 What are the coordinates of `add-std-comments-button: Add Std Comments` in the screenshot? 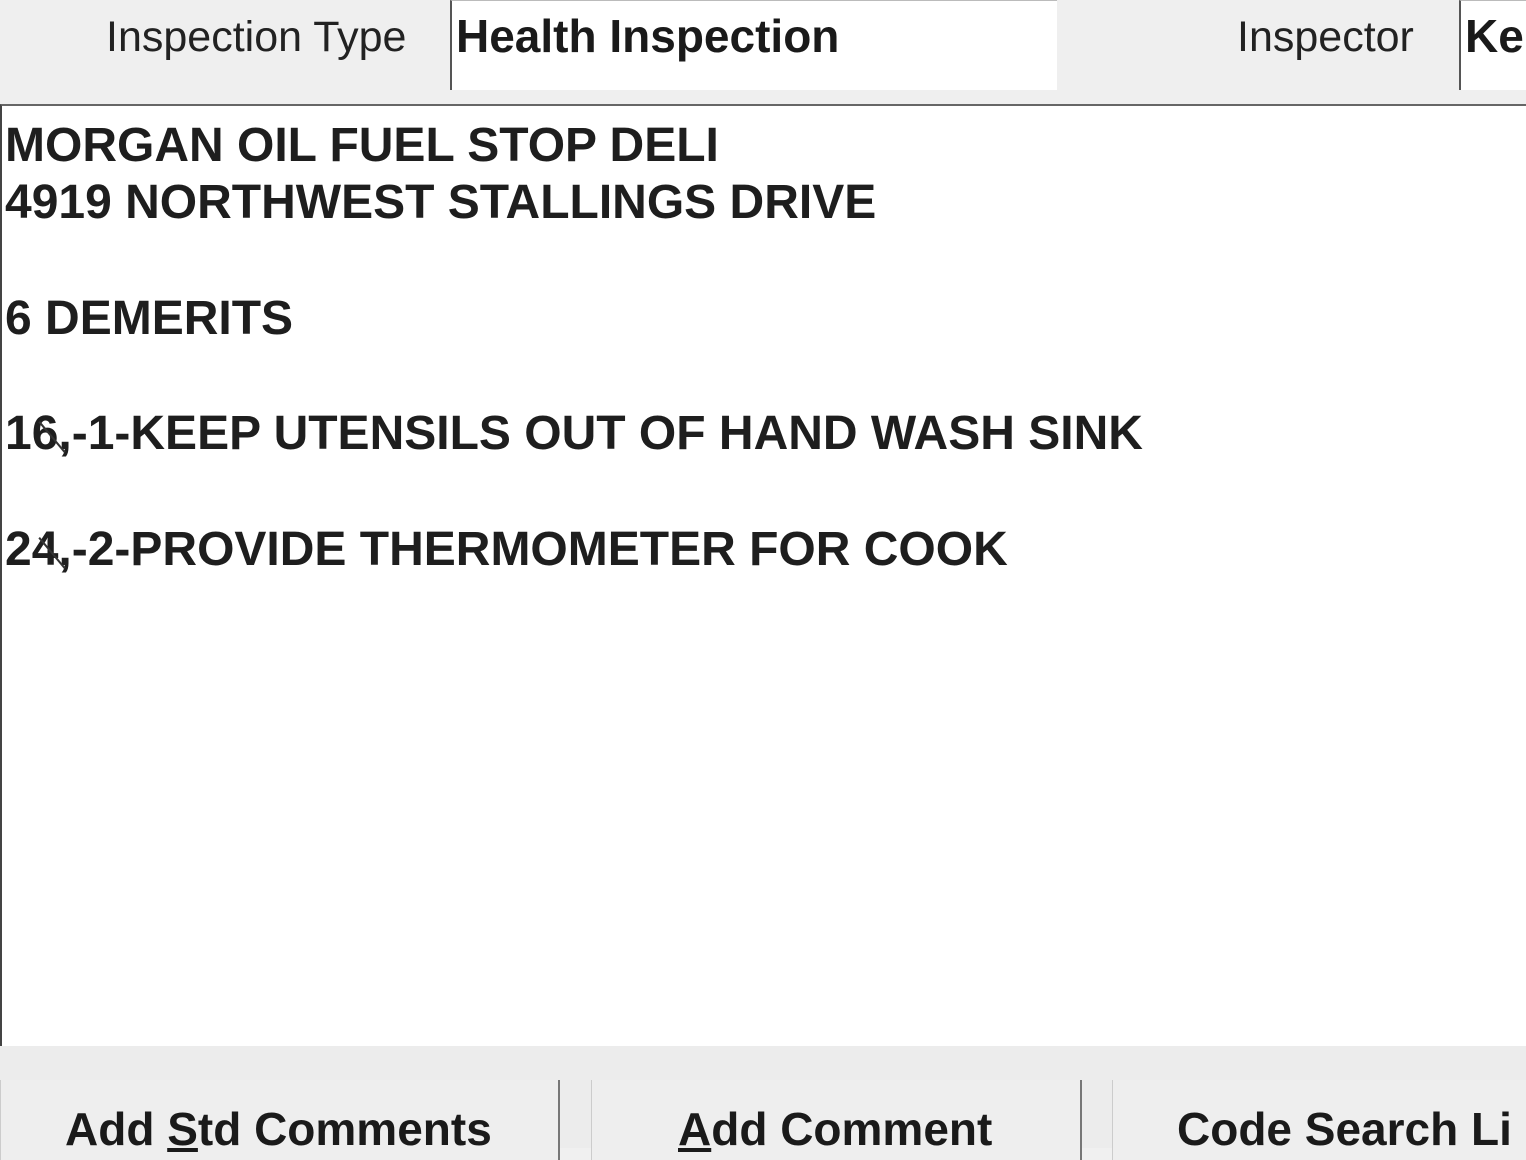 It's located at (280, 1120).